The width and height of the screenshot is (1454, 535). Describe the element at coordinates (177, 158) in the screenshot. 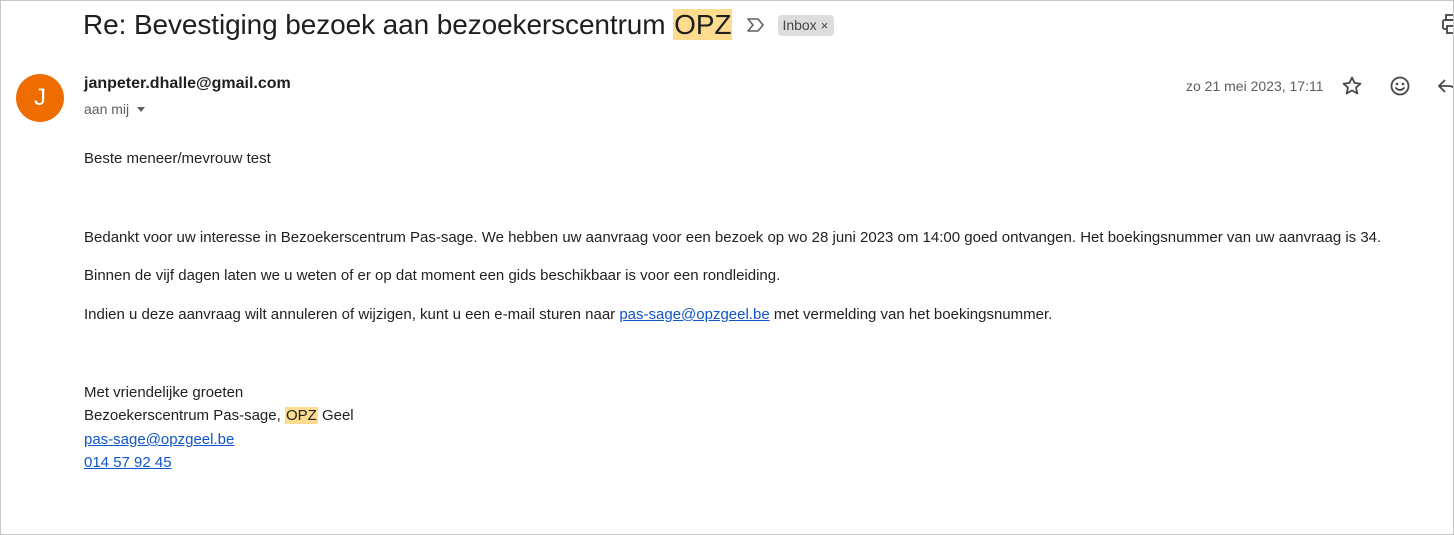

I see `body-greeting: Beste meneer/mevrouw test` at that location.